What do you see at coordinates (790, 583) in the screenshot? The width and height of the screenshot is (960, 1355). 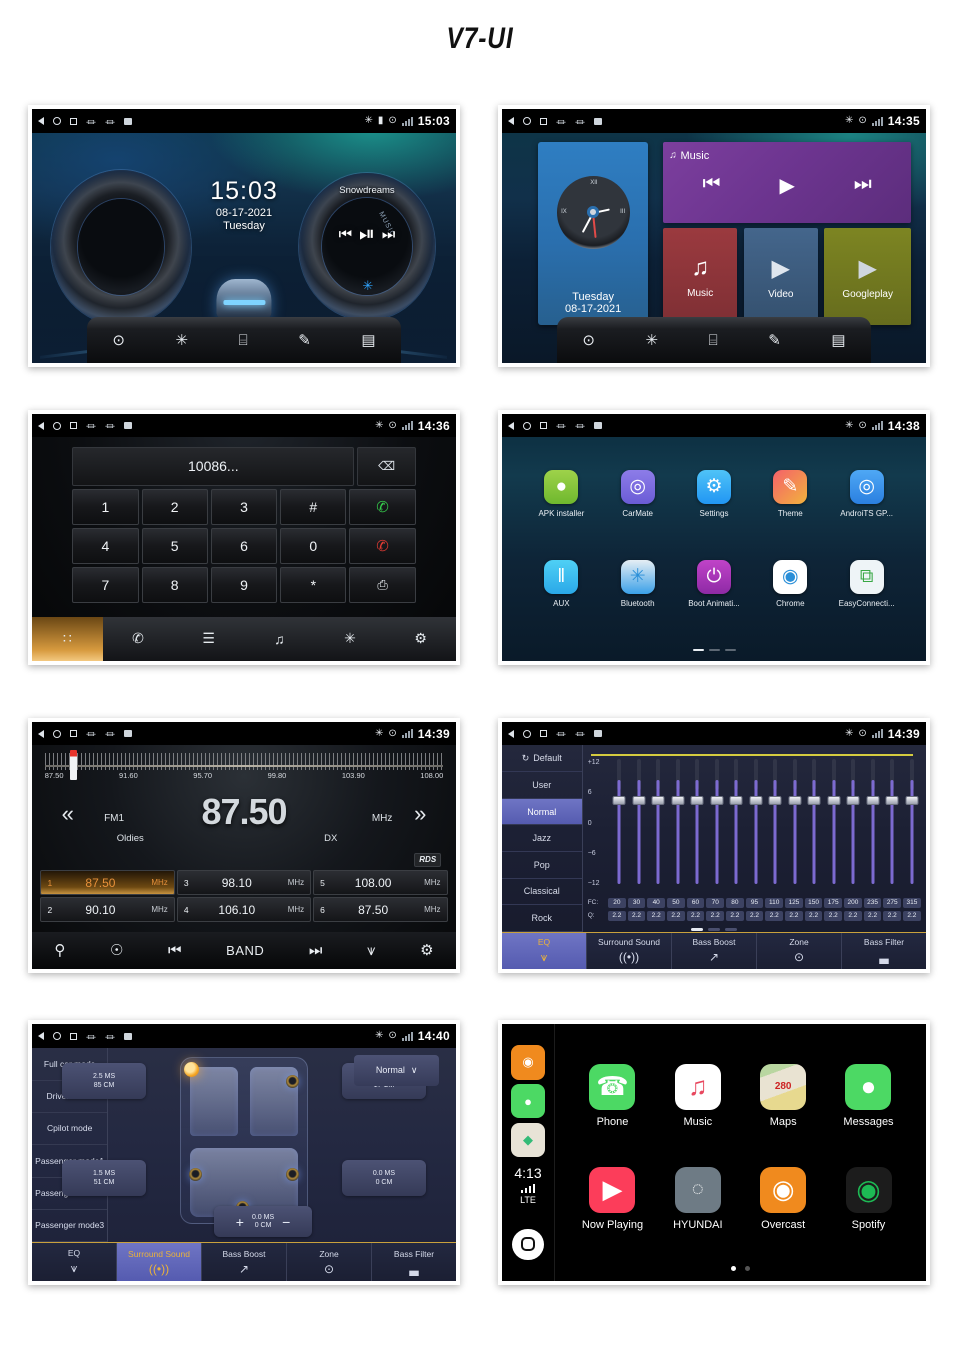 I see `app-chrome: ◉ Chrome` at bounding box center [790, 583].